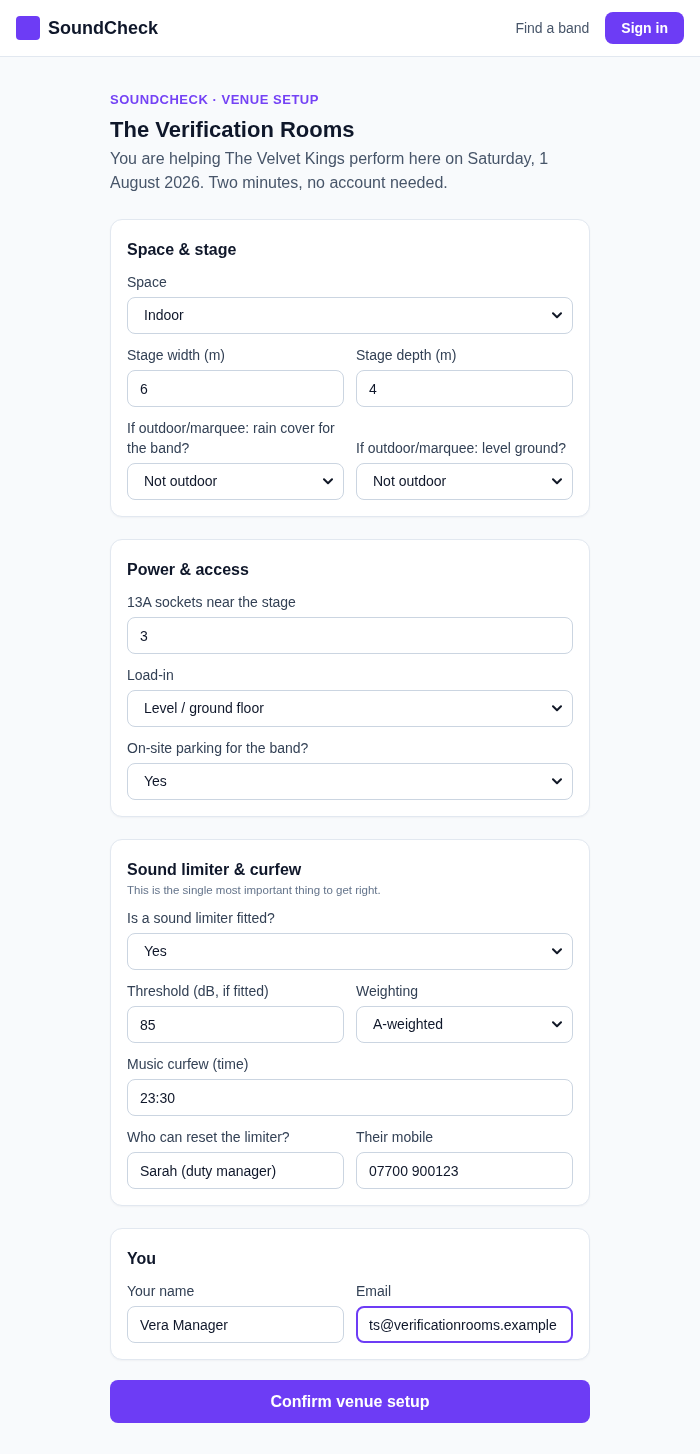 This screenshot has width=700, height=1454. I want to click on section-title: Space & stage, so click(182, 250).